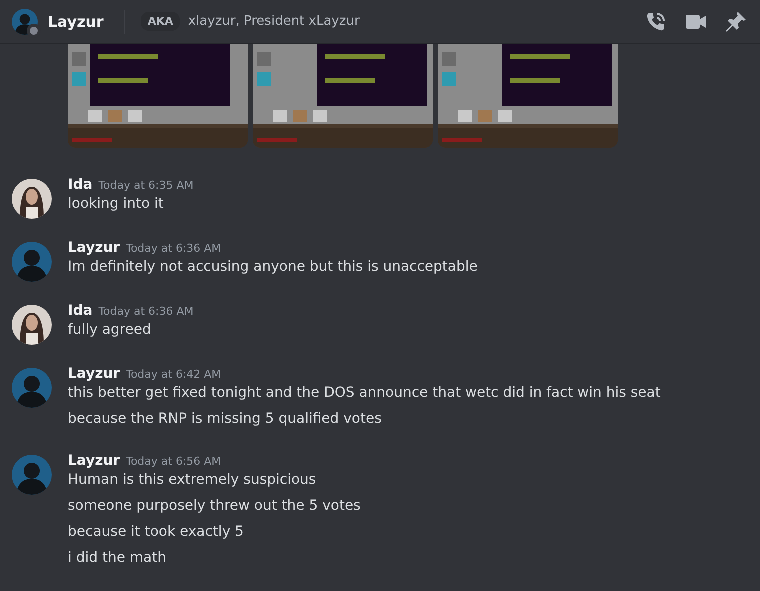 This screenshot has height=591, width=760. Describe the element at coordinates (156, 532) in the screenshot. I see `message-text: because it took exactly 5` at that location.